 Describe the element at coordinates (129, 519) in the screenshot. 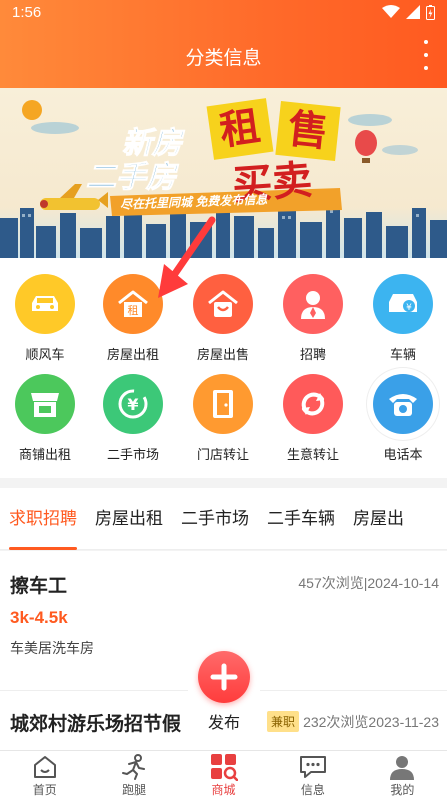

I see `tab-house-rent: 房屋出租` at that location.